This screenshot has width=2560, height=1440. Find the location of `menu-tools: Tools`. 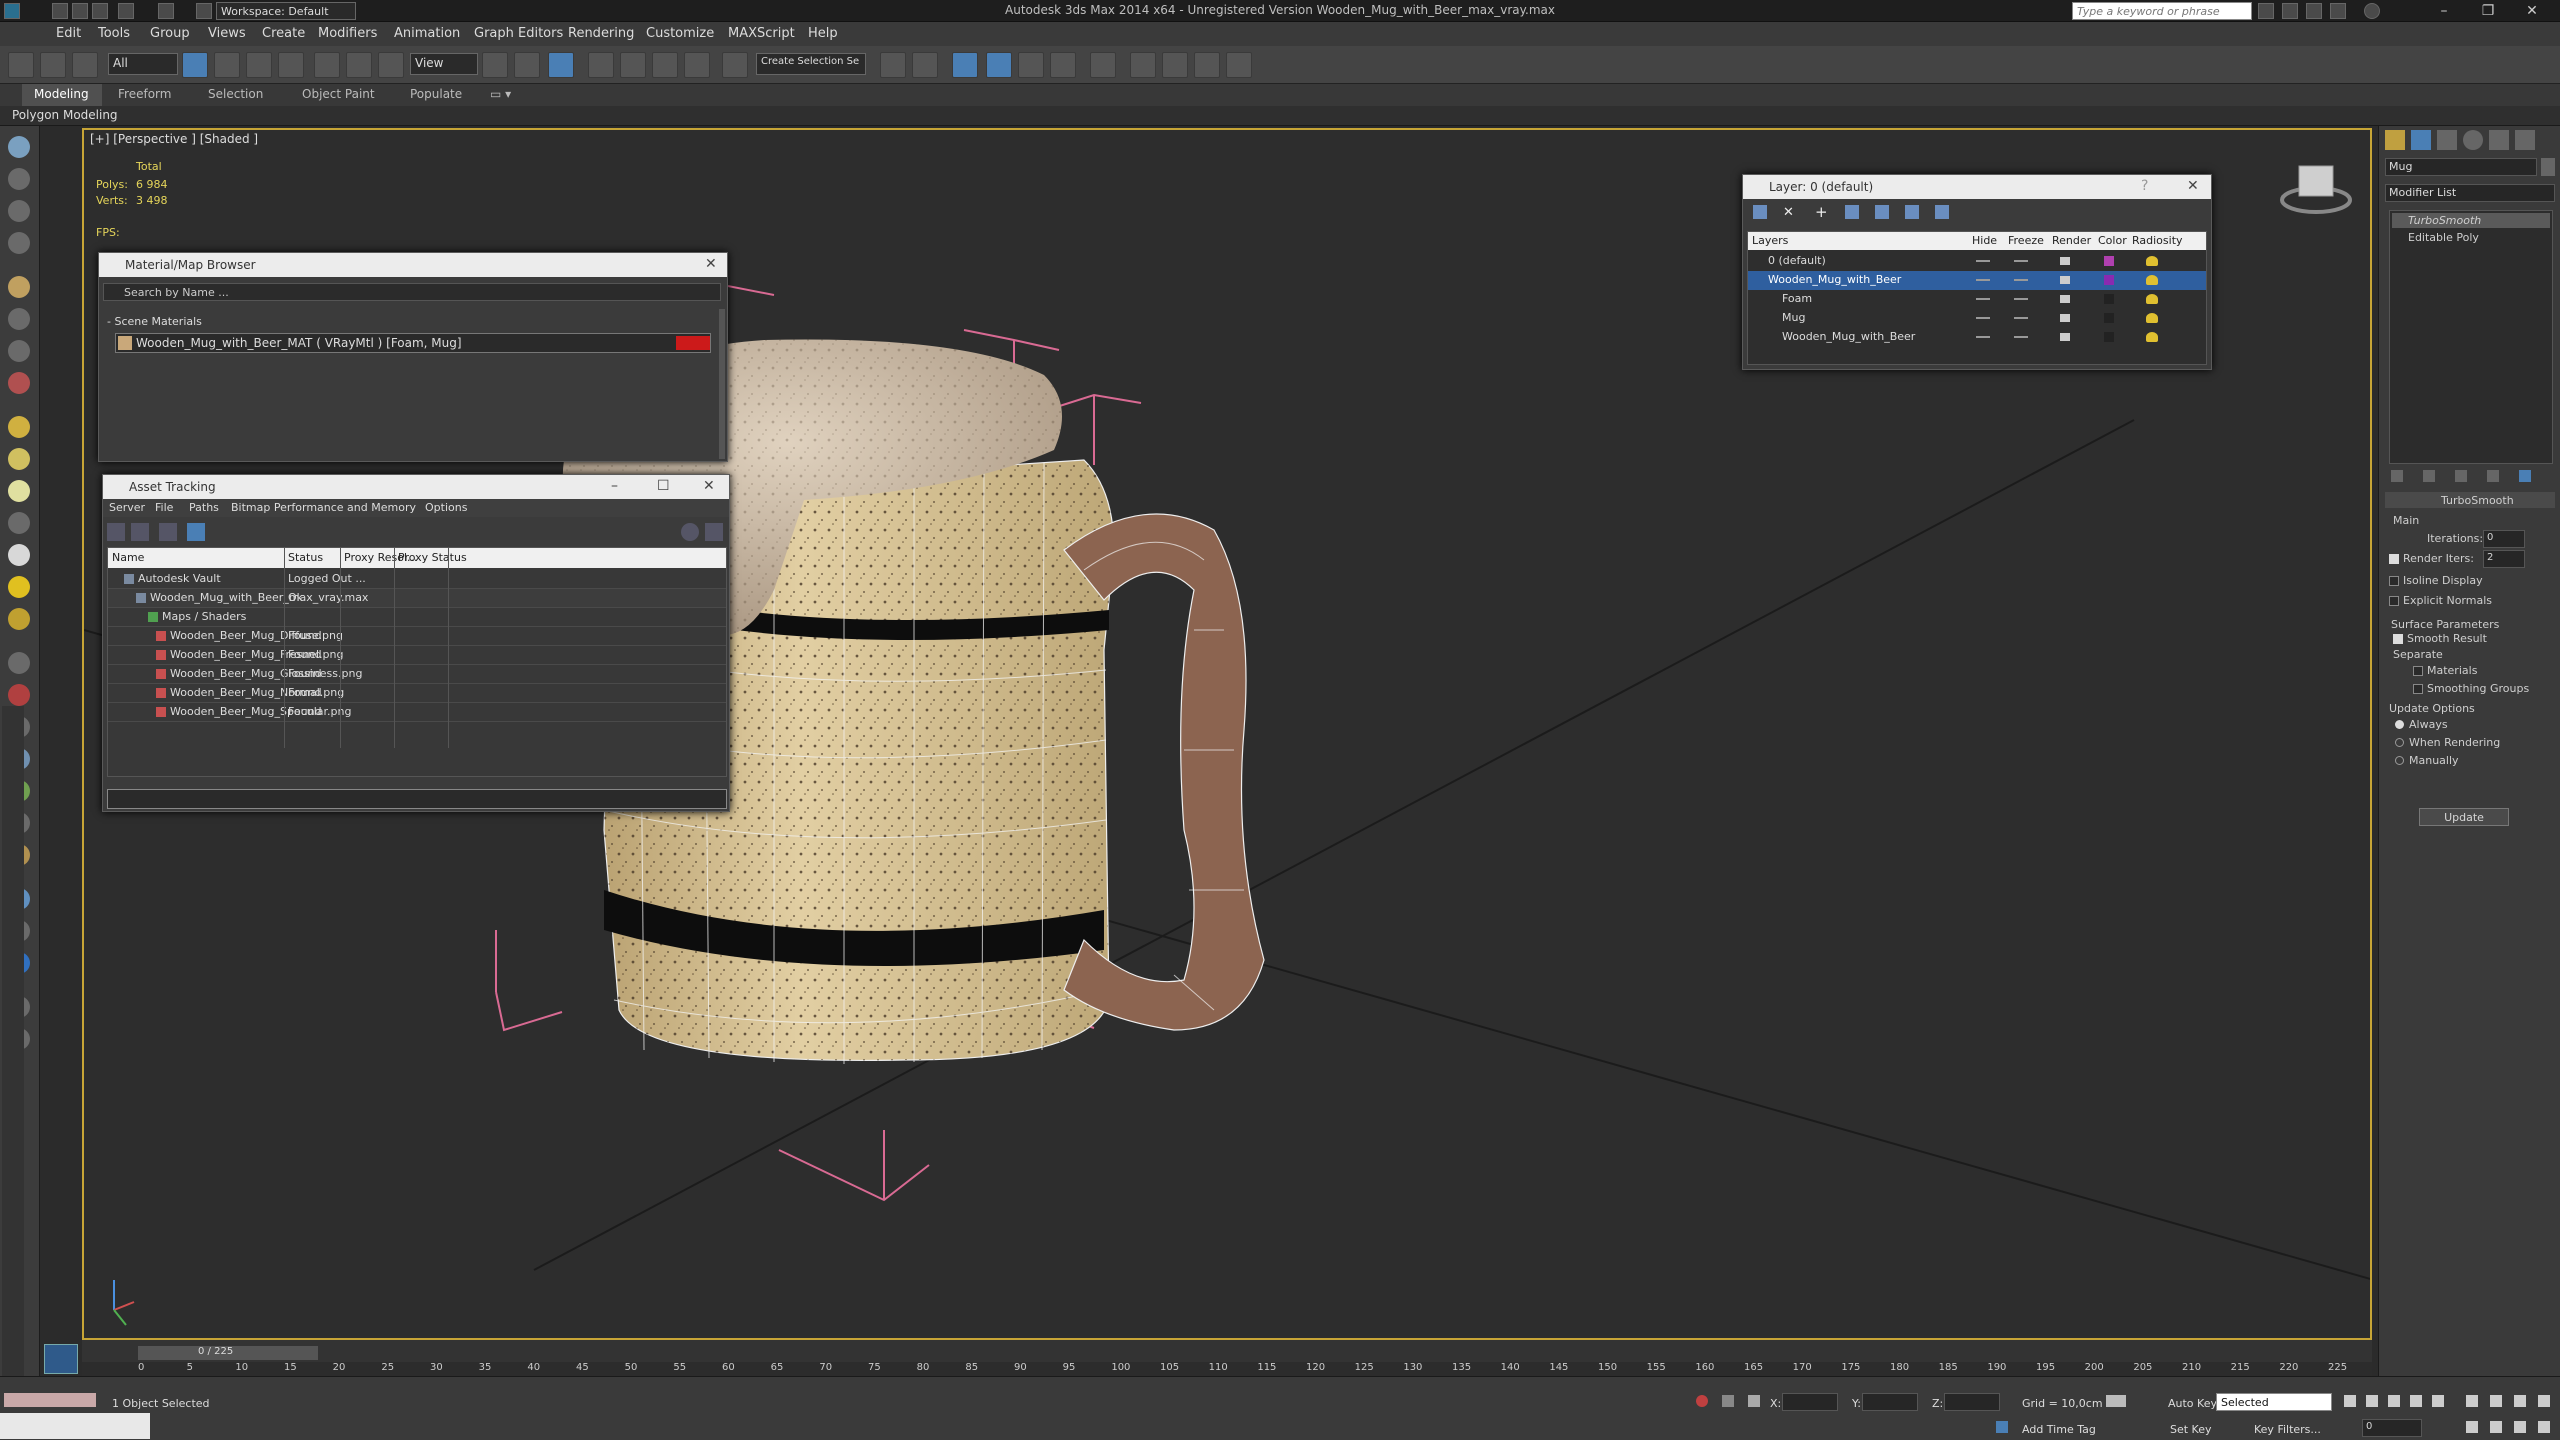

menu-tools: Tools is located at coordinates (114, 33).